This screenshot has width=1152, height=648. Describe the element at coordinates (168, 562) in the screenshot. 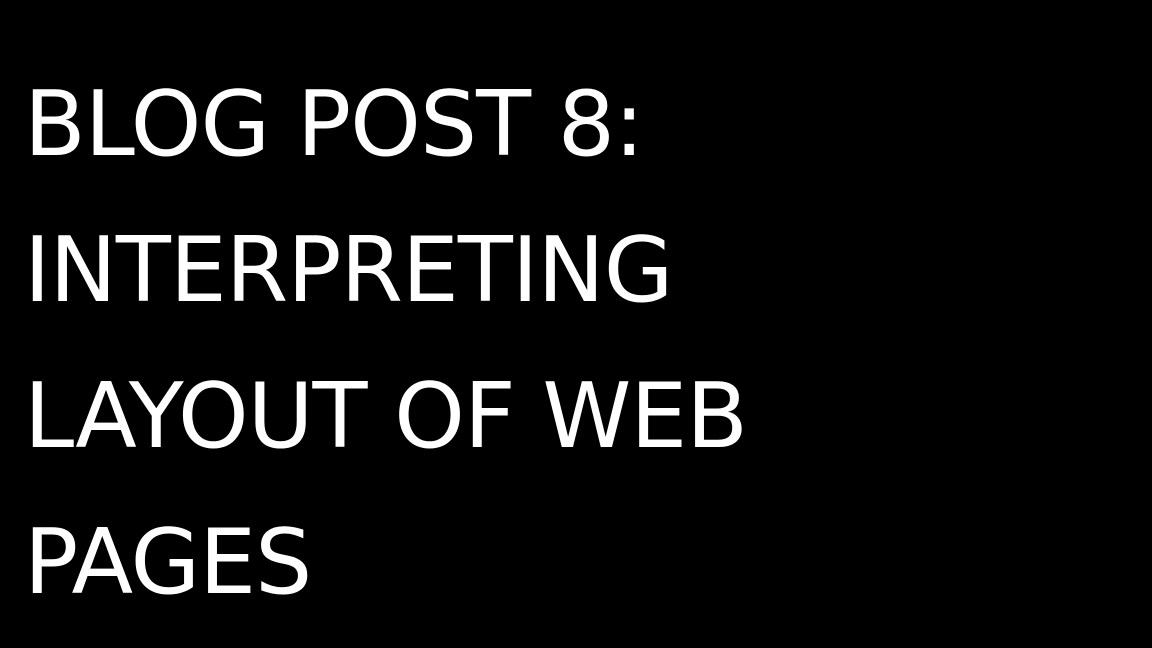

I see `title-line-4: PAGES` at that location.